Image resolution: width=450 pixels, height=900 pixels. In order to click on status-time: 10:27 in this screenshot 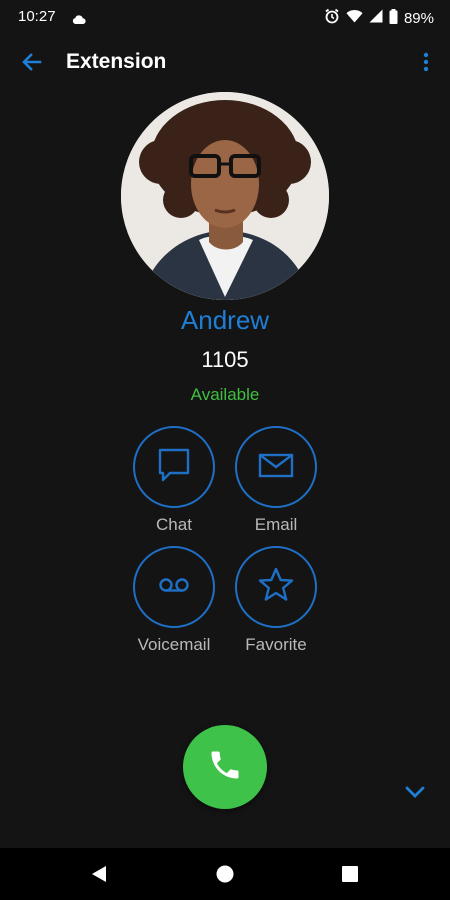, I will do `click(37, 16)`.